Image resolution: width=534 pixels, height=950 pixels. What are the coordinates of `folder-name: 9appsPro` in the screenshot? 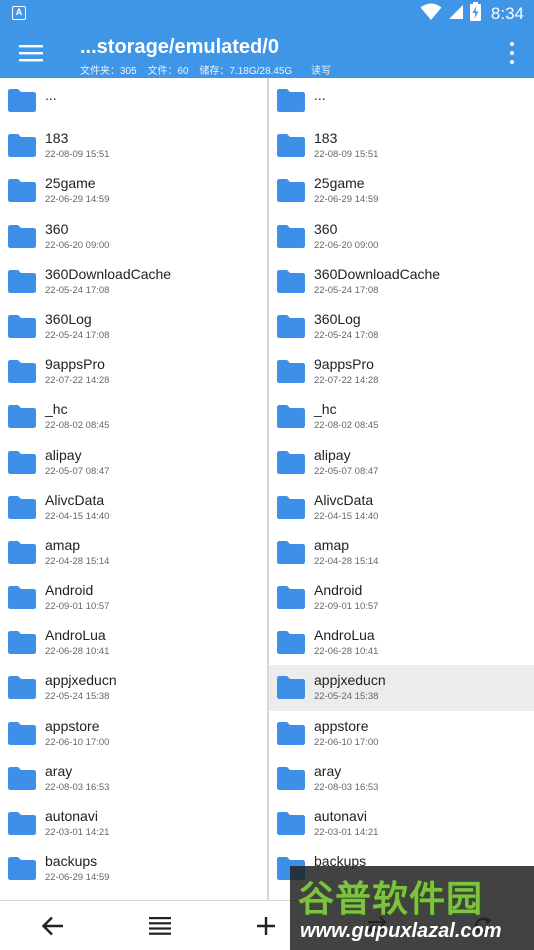 It's located at (344, 364).